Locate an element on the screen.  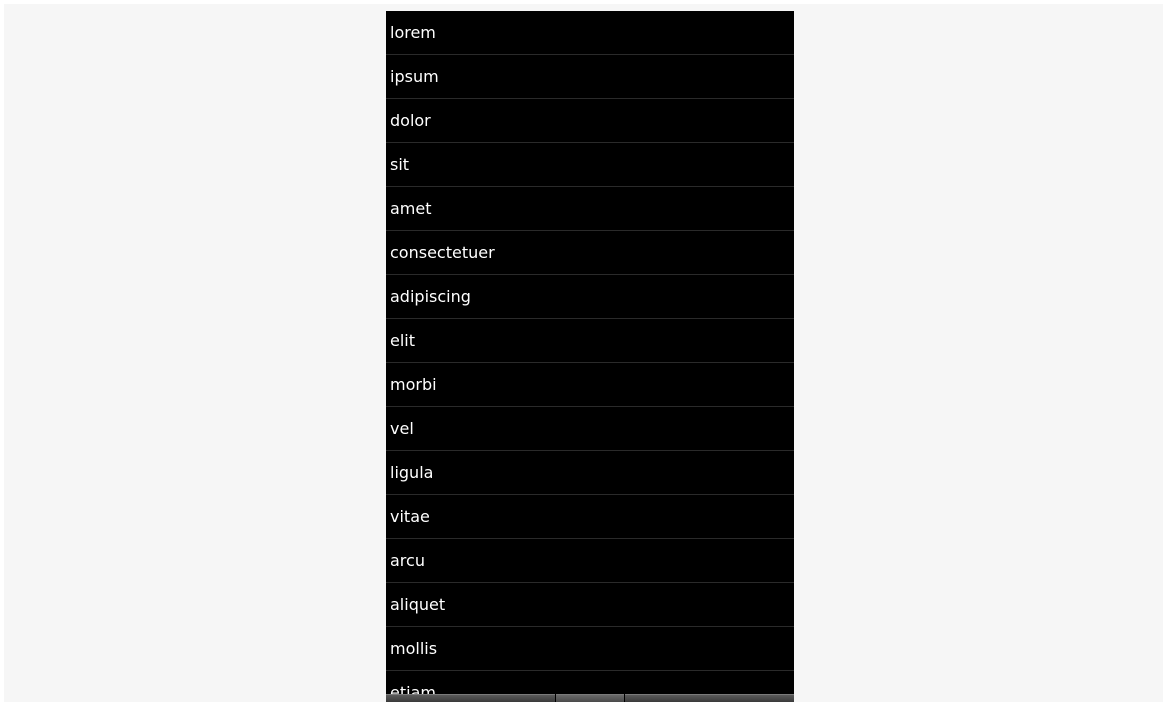
menu-expand-button is located at coordinates (590, 698).